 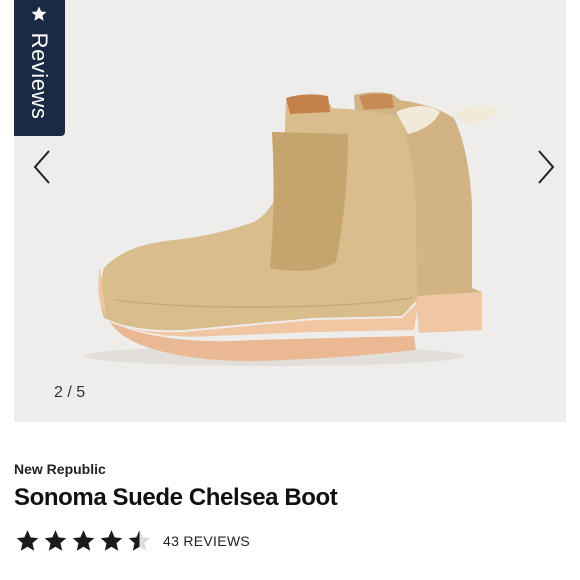 I want to click on reviews-tab: Reviews, so click(x=39, y=68).